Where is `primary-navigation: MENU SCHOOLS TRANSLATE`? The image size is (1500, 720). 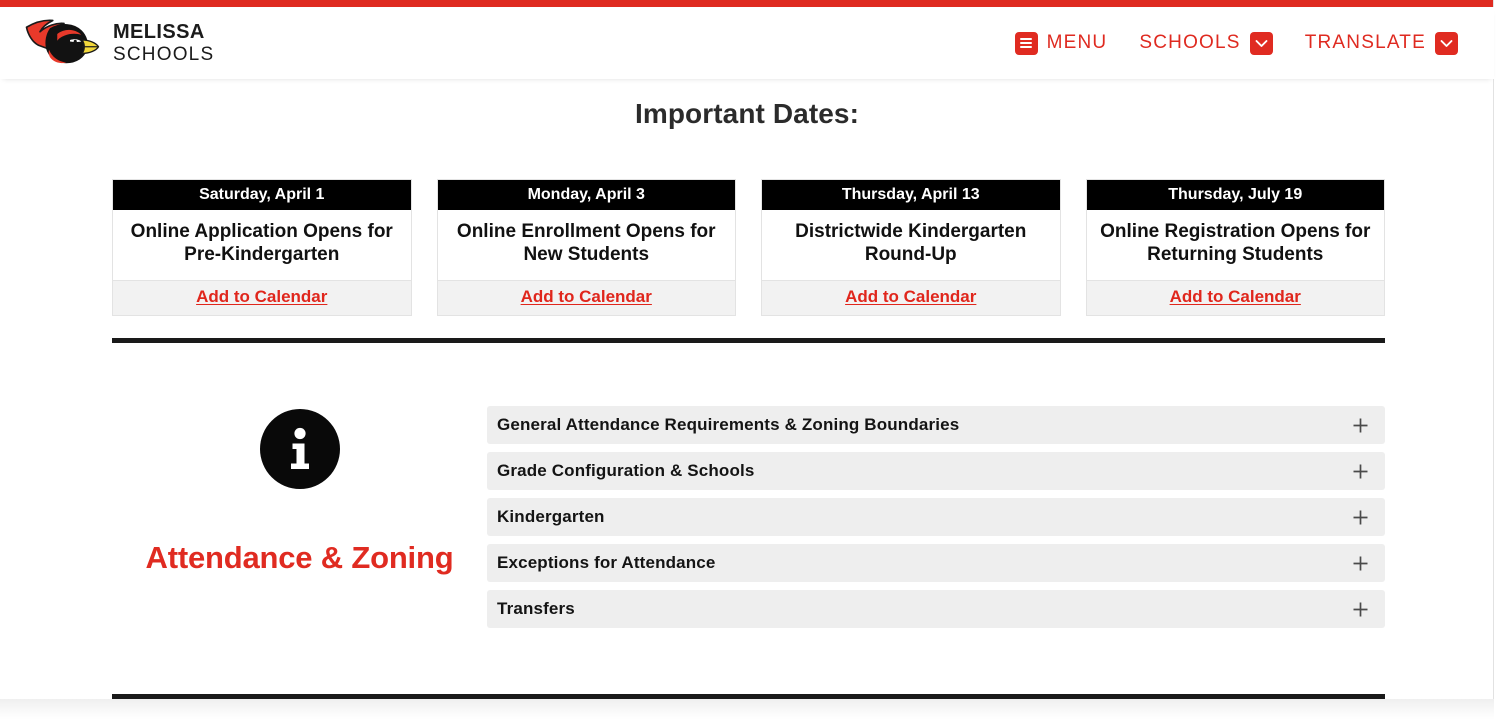 primary-navigation: MENU SCHOOLS TRANSLATE is located at coordinates (1236, 43).